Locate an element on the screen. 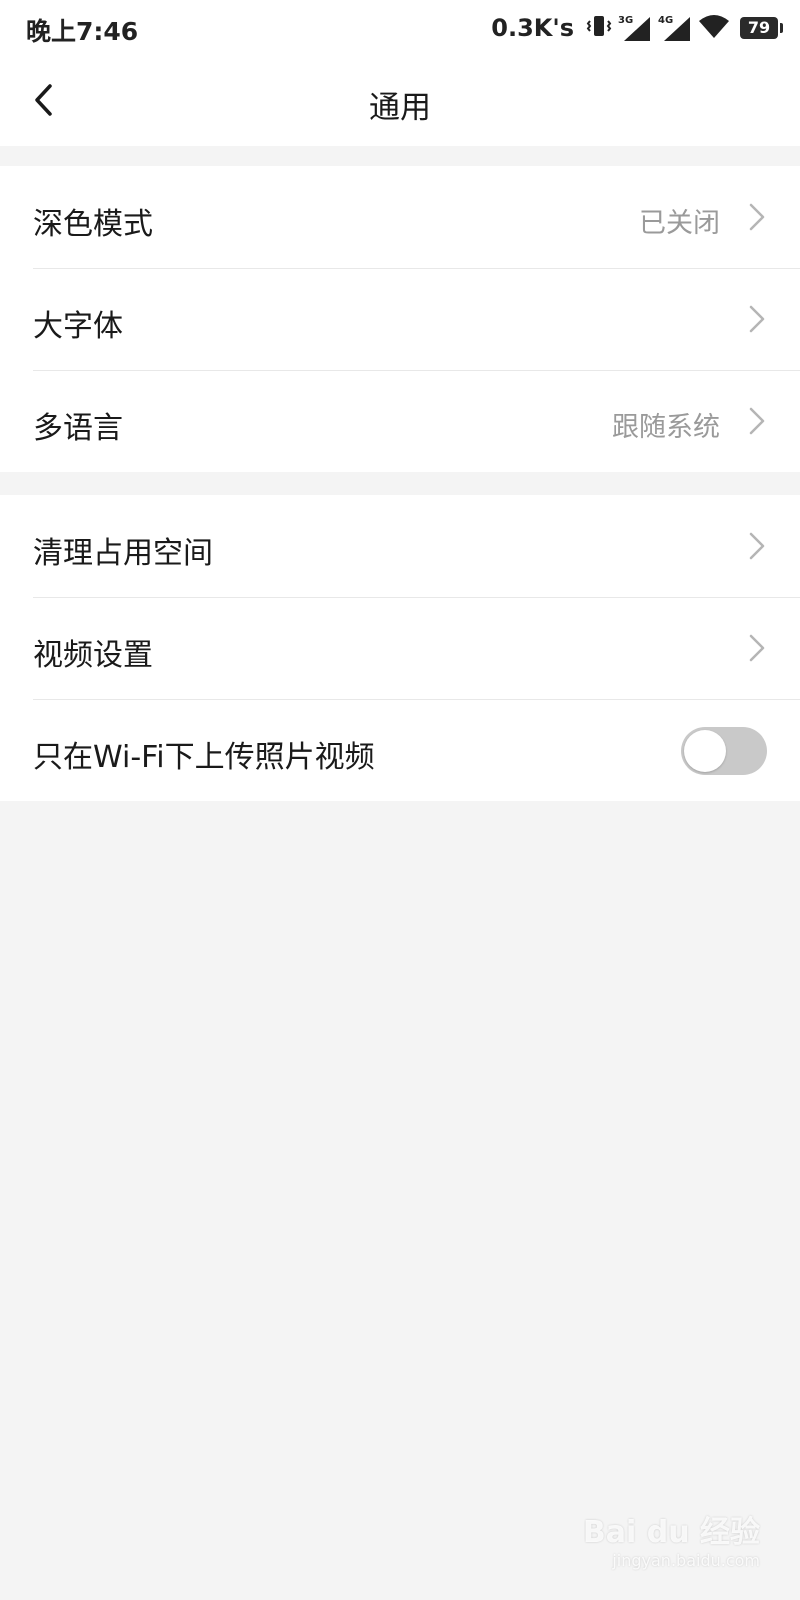 The image size is (800, 1600). navigation-bar: 通用 is located at coordinates (400, 101).